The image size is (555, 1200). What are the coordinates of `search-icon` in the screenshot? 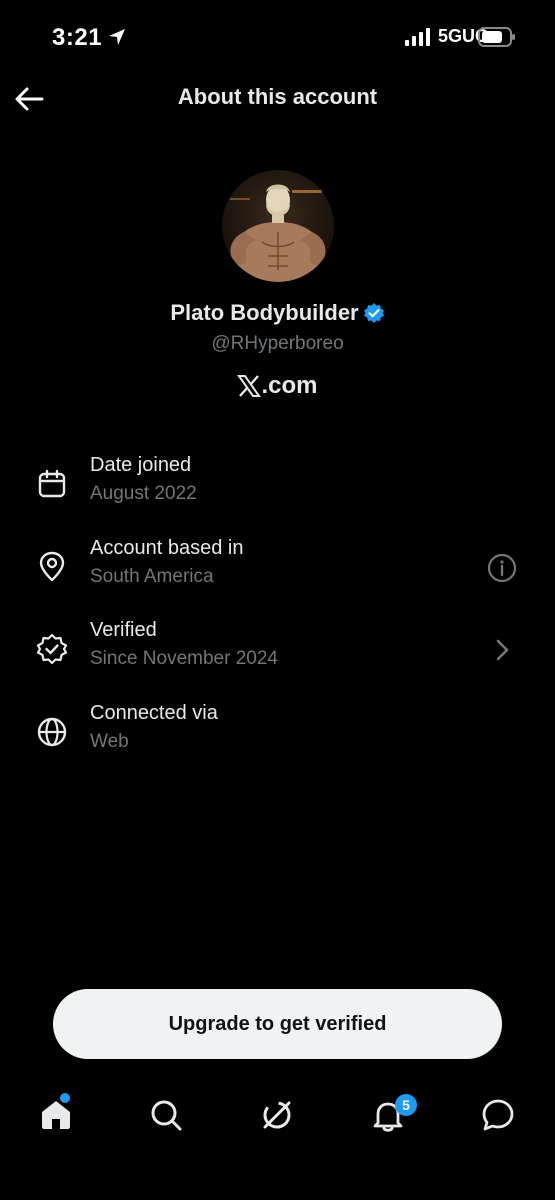 It's located at (166, 1115).